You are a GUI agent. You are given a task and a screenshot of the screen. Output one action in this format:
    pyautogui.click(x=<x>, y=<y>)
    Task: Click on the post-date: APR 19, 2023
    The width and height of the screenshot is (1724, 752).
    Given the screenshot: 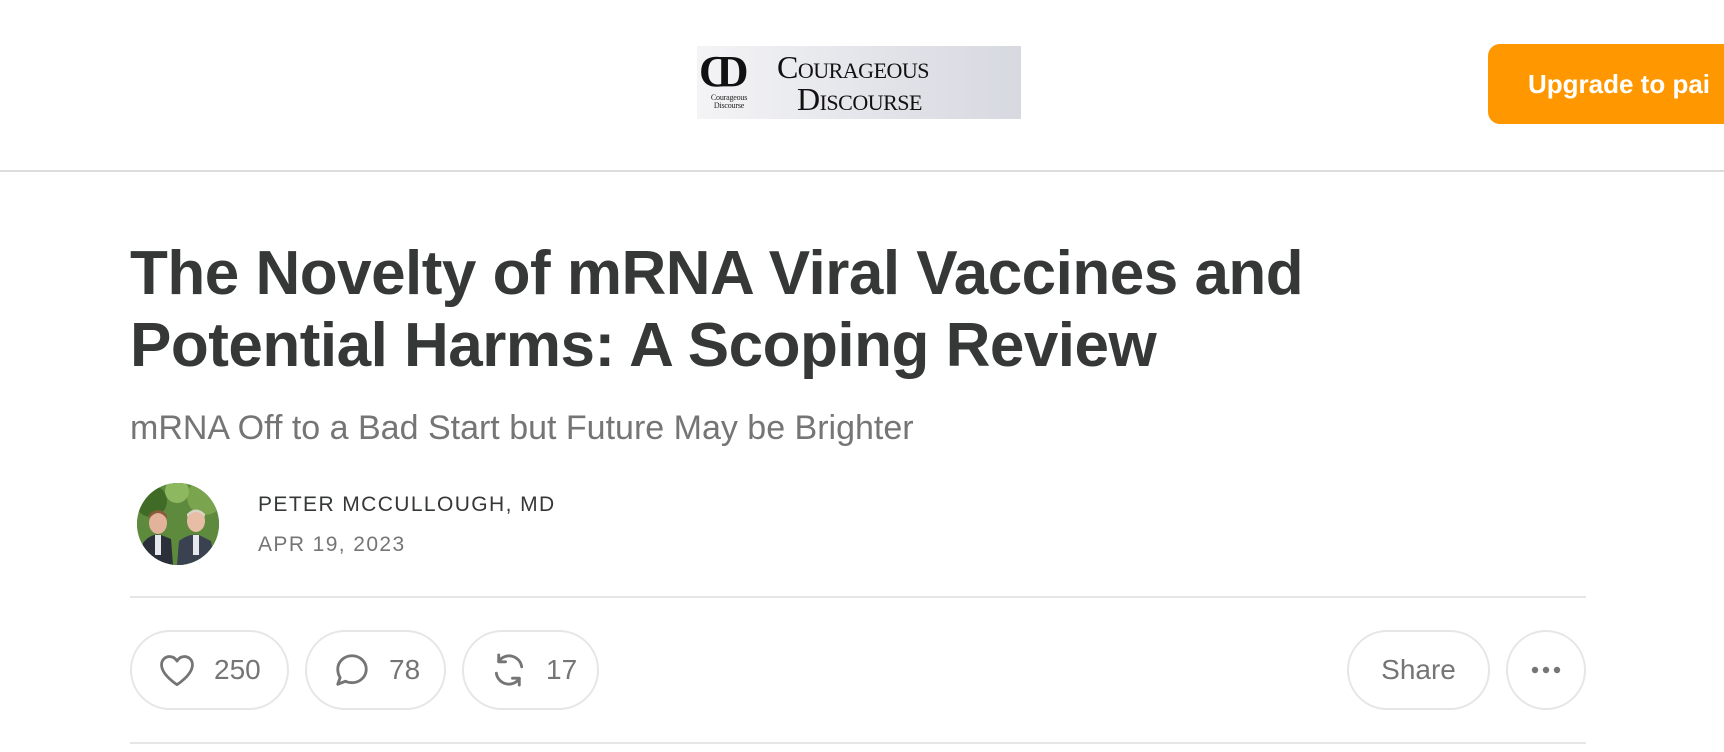 What is the action you would take?
    pyautogui.click(x=332, y=544)
    